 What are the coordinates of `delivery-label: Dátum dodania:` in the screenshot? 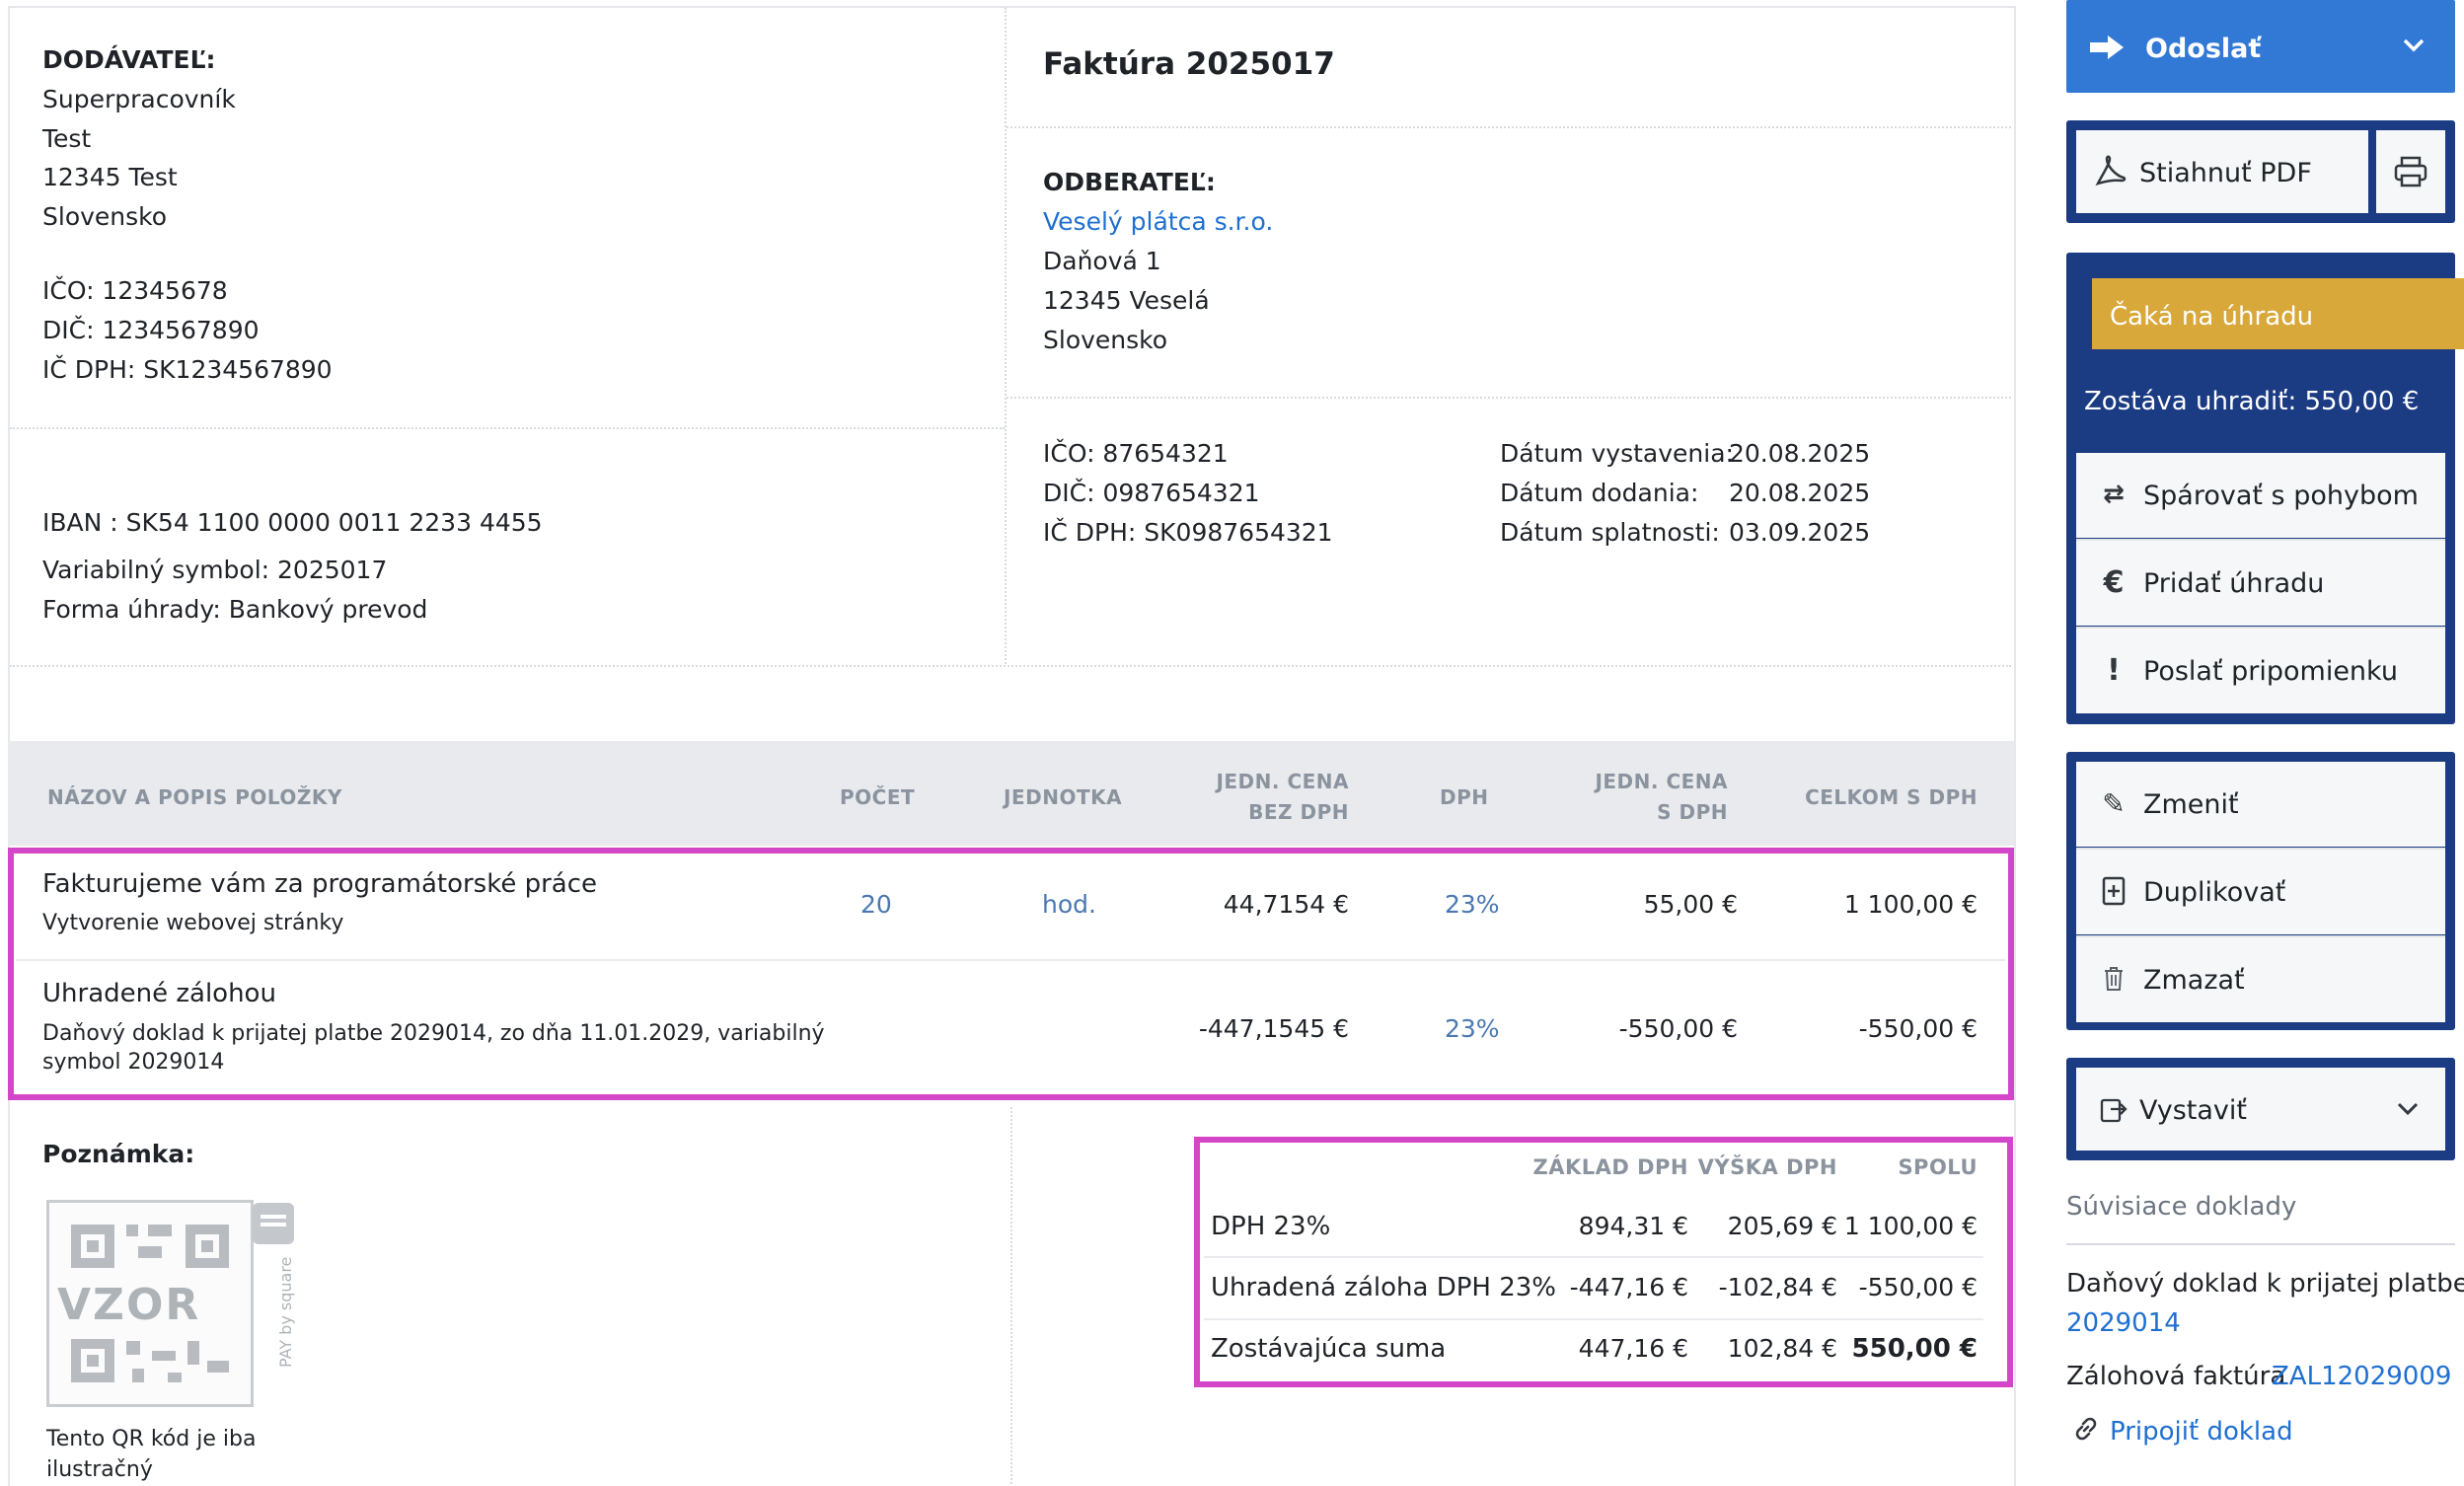 It's located at (1599, 493).